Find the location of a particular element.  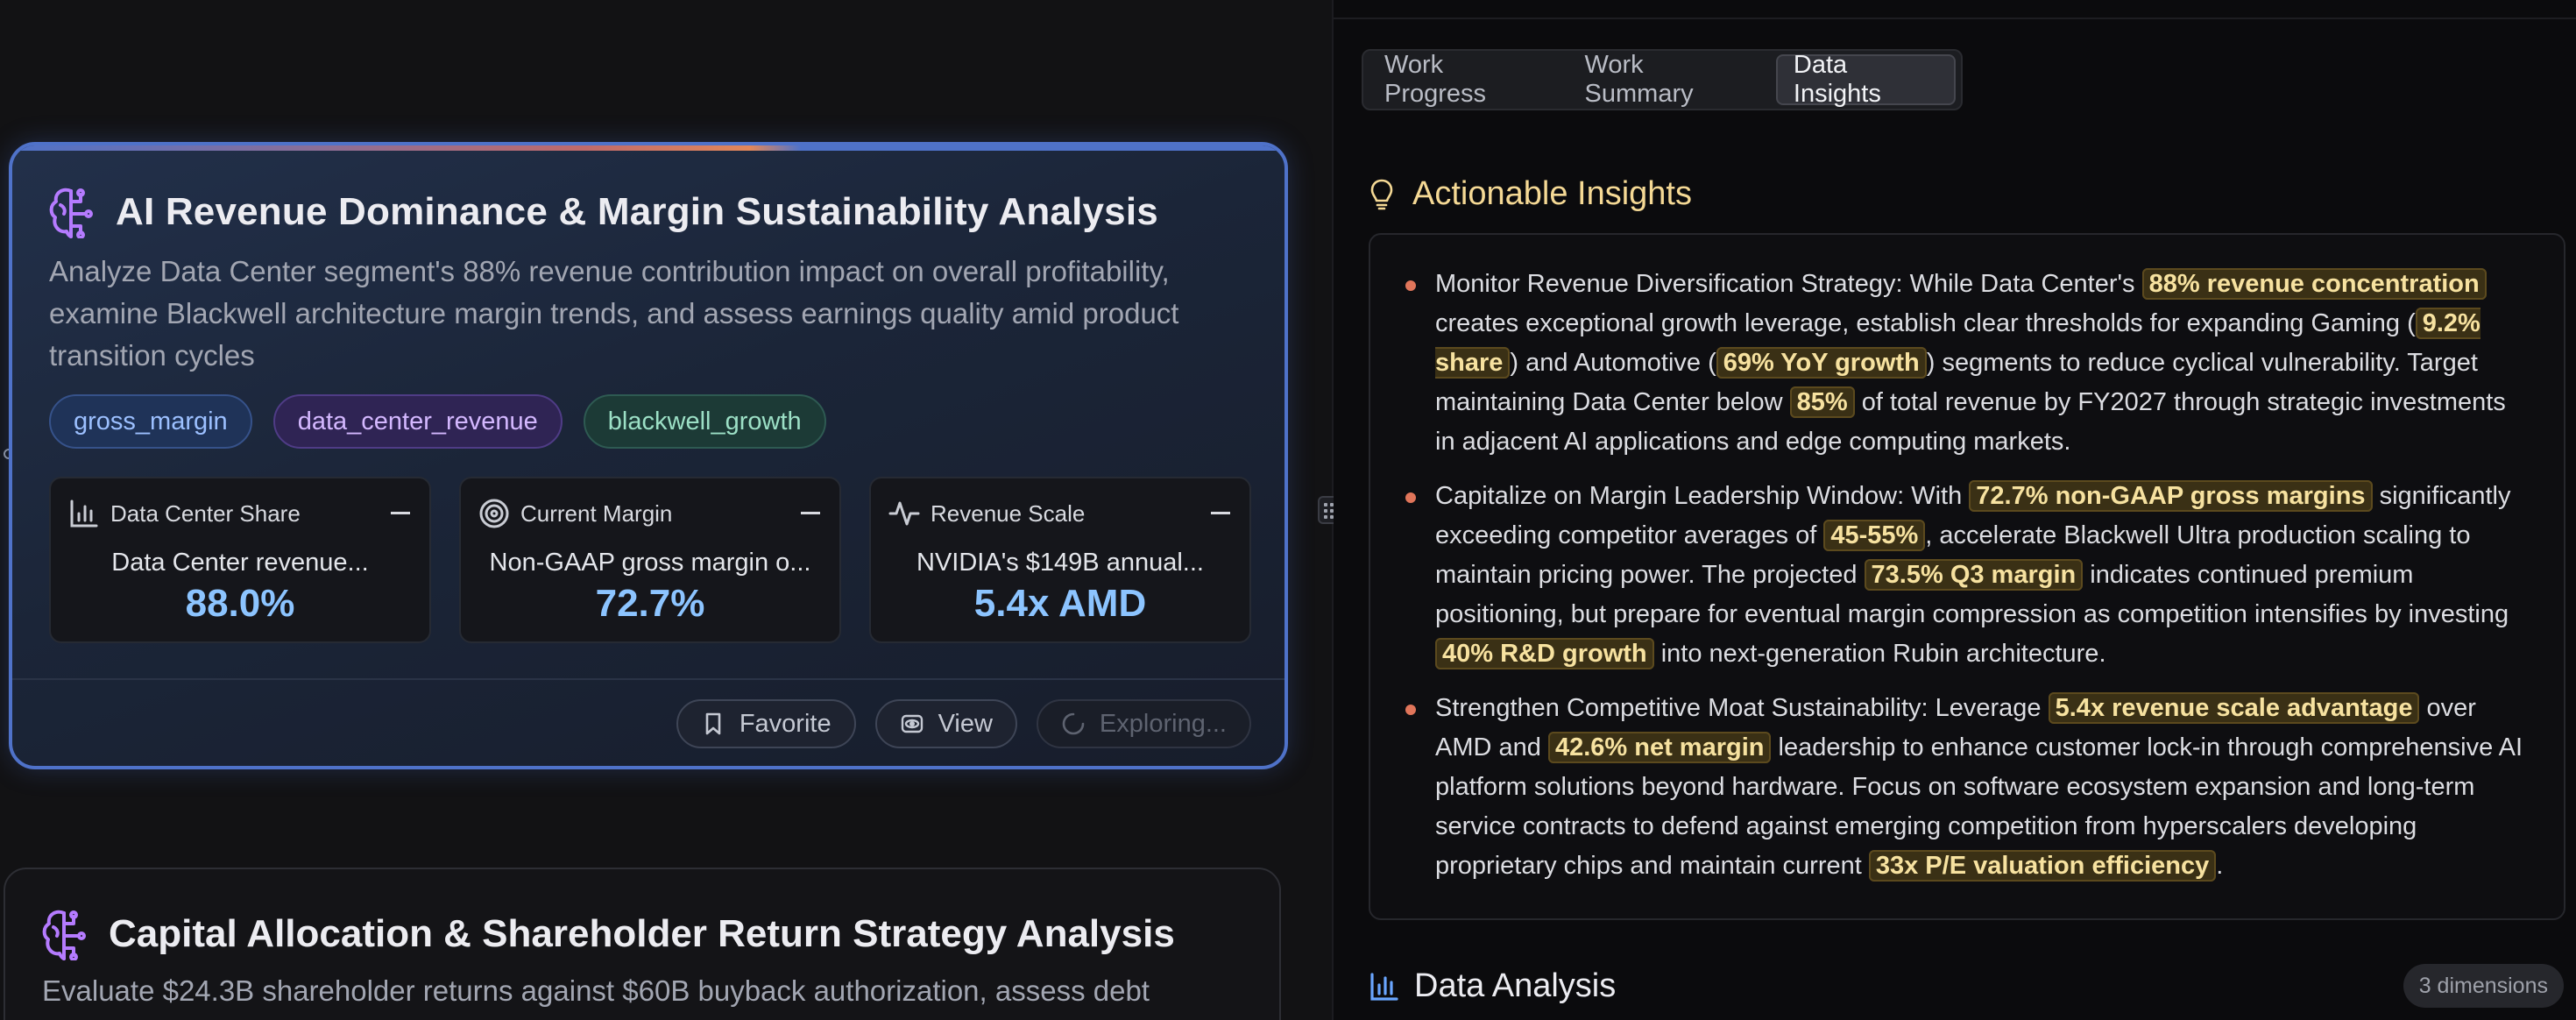

metric-value: 5.4x AMD is located at coordinates (1060, 603).